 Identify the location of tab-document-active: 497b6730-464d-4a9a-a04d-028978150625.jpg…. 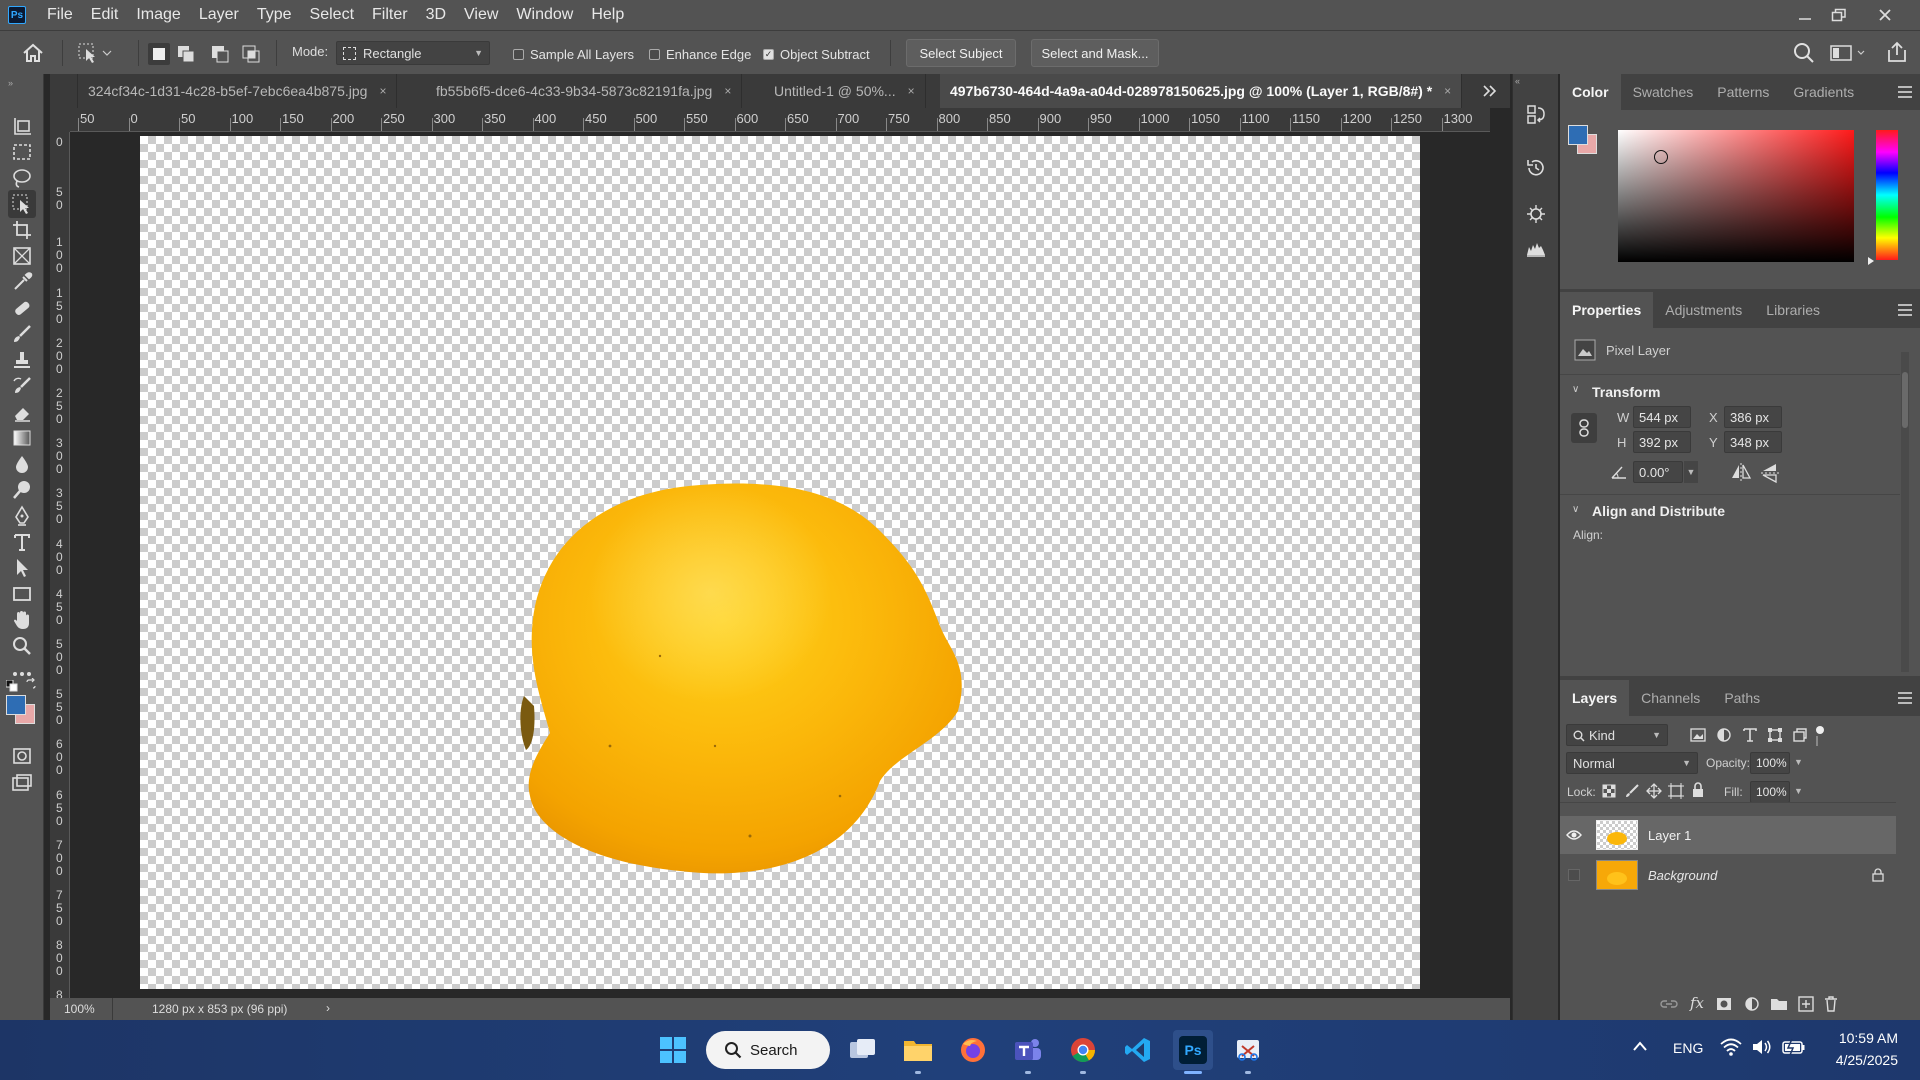
(1201, 91).